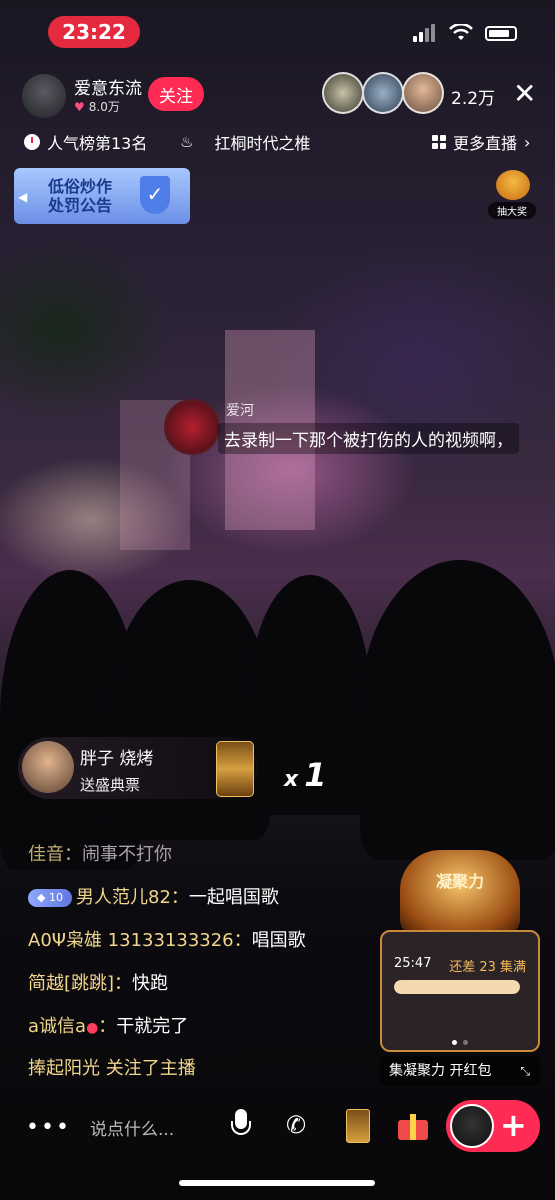  I want to click on cohesion-progress-fill, so click(457, 987).